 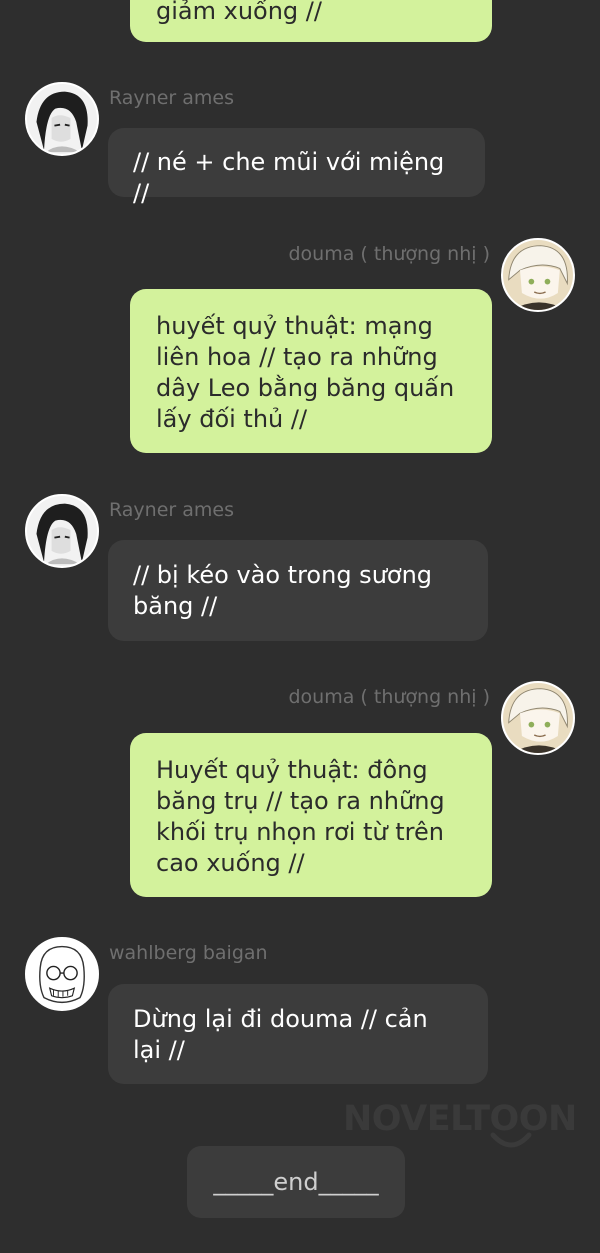 I want to click on message-bubble: Dừng lại đi douma // cản lại //, so click(x=298, y=1034).